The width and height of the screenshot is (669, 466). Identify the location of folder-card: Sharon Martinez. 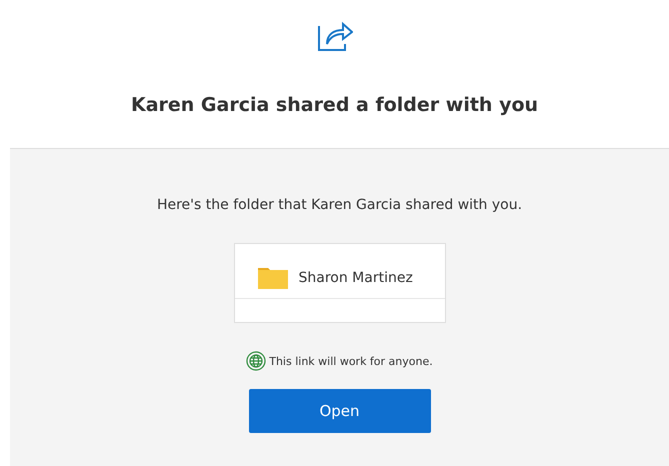
(340, 283).